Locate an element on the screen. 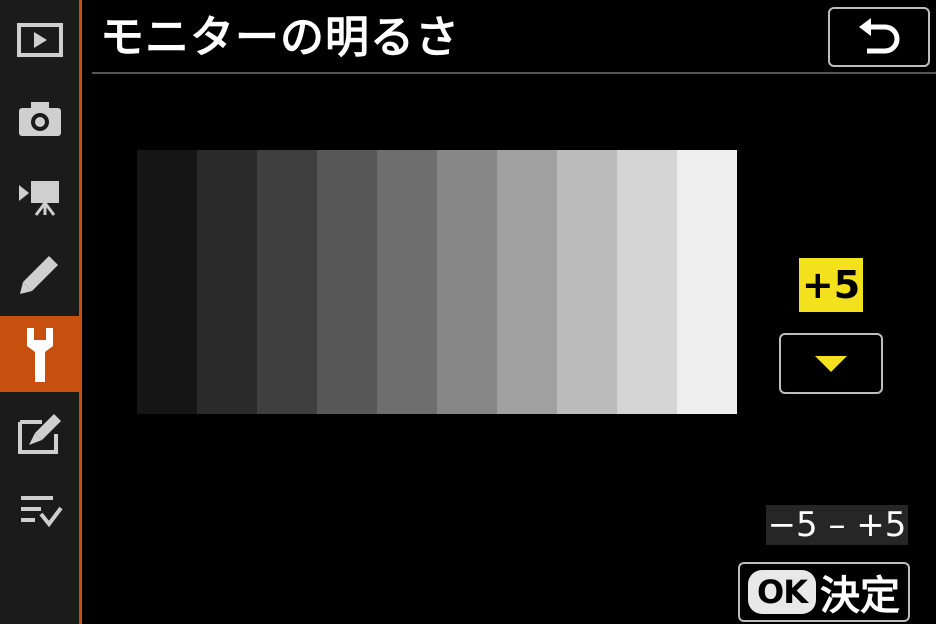 Image resolution: width=936 pixels, height=624 pixels. sidebar-item-setup is located at coordinates (39, 354).